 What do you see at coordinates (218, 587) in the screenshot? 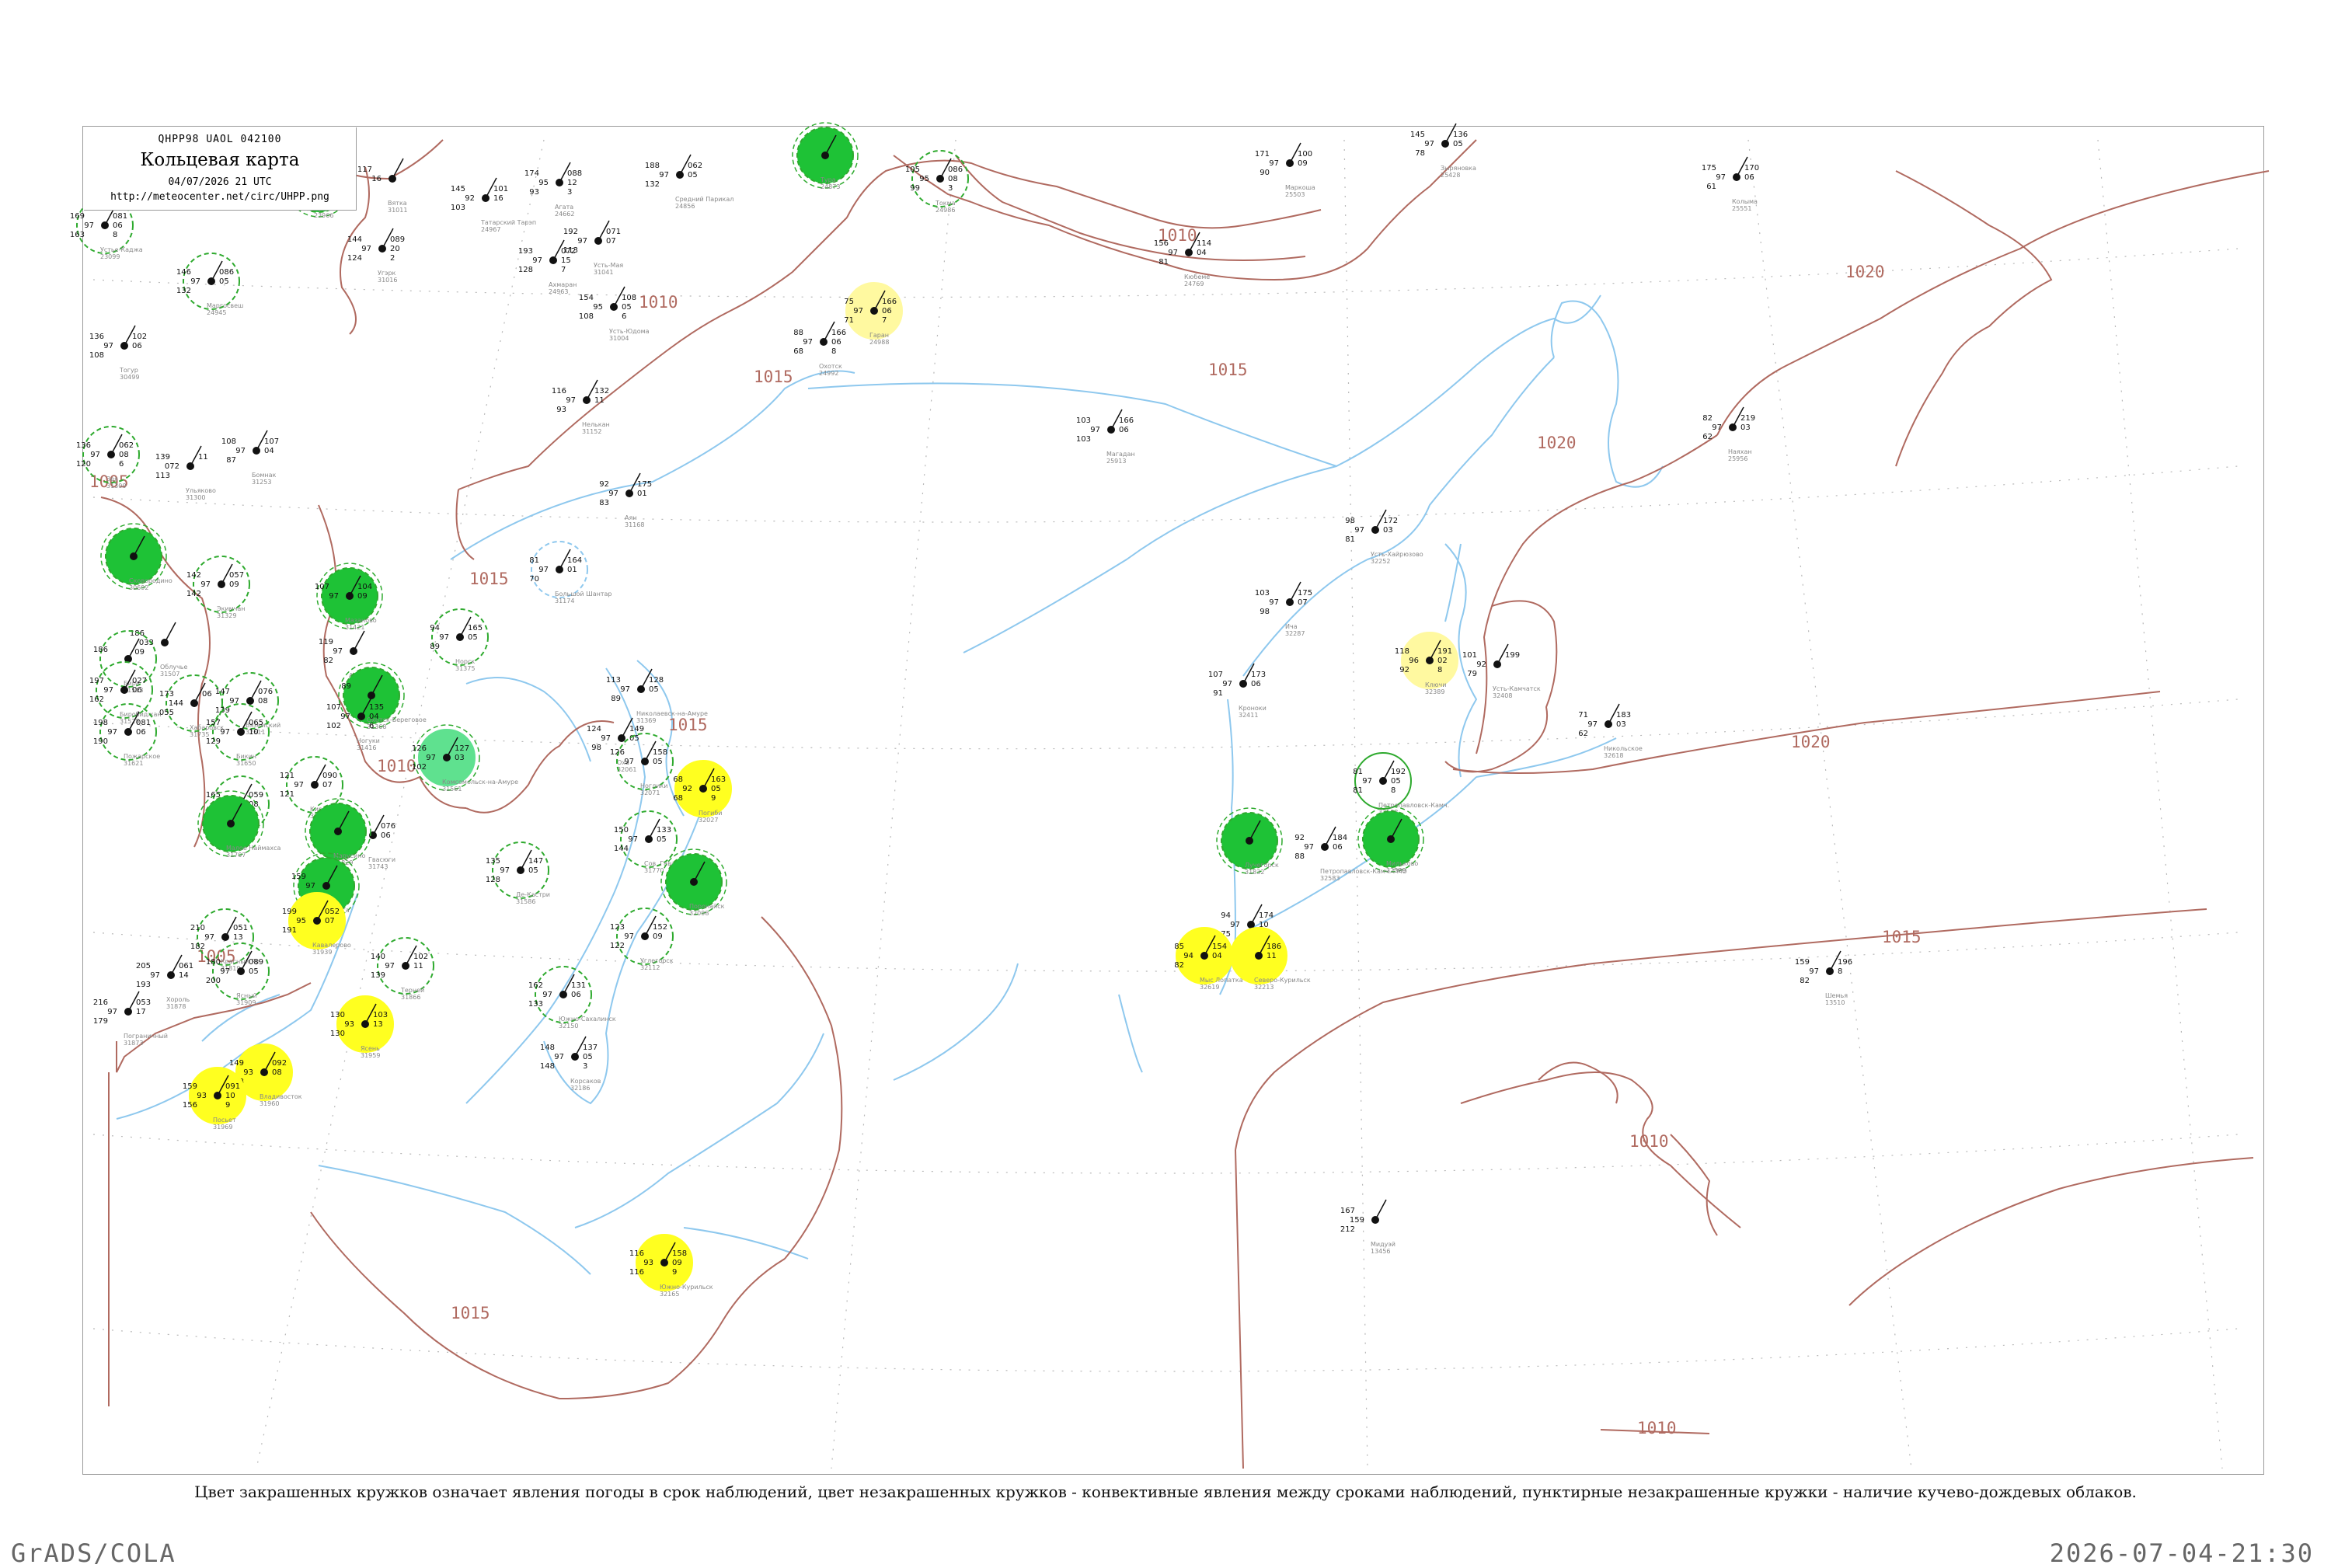
I see `station-model: 14297142 05709 Экимчан31329` at bounding box center [218, 587].